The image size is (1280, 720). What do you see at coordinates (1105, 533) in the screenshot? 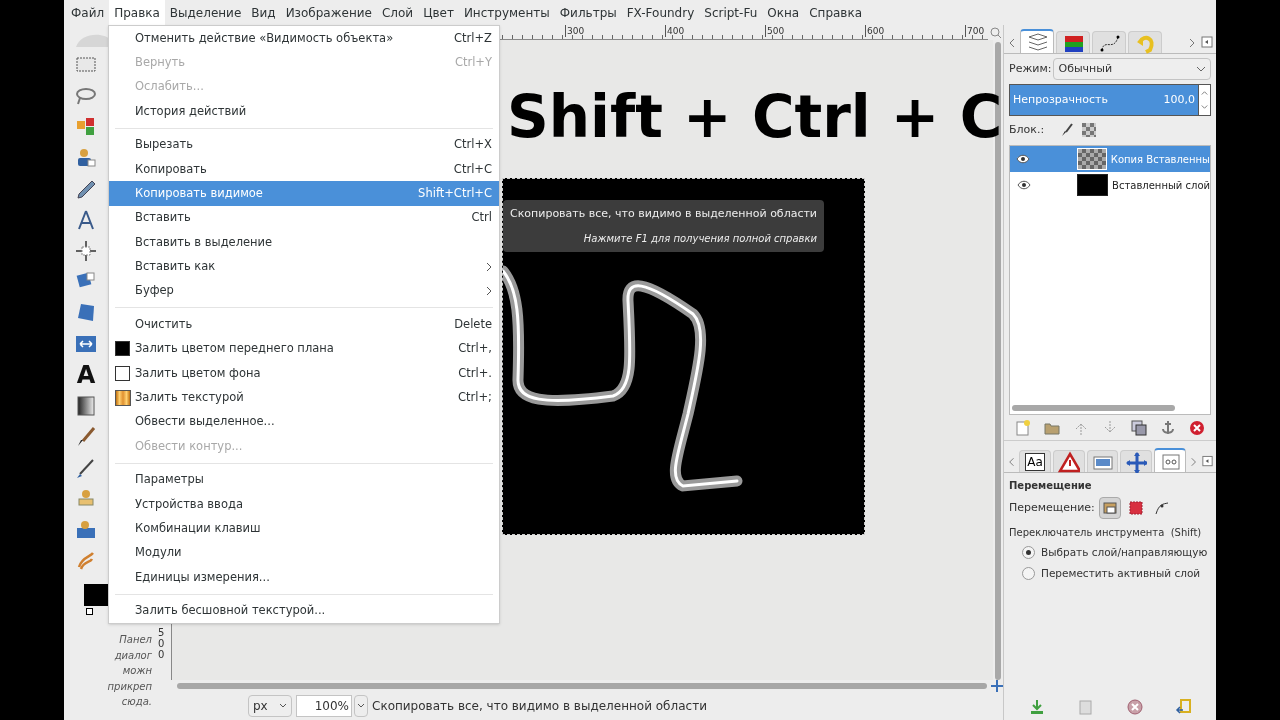
I see `switch-label: Переключатель инструмента (Shift)` at bounding box center [1105, 533].